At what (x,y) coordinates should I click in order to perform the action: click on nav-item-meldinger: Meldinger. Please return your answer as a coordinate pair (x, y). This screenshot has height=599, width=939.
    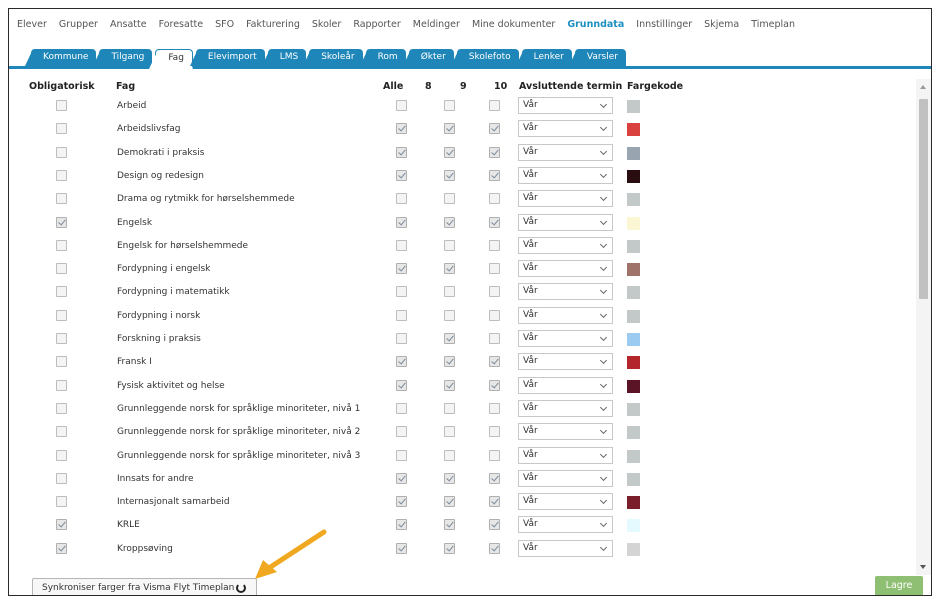
    Looking at the image, I should click on (436, 24).